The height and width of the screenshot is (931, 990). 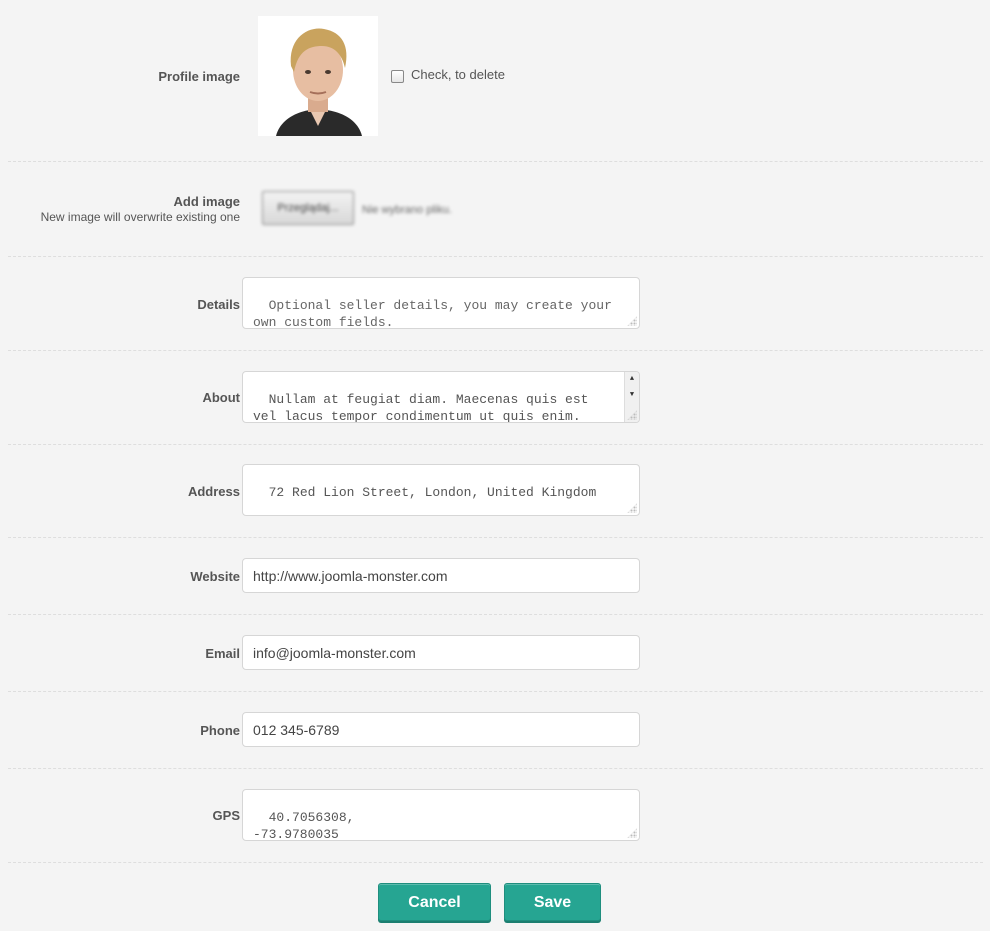 What do you see at coordinates (215, 576) in the screenshot?
I see `website-label: Website` at bounding box center [215, 576].